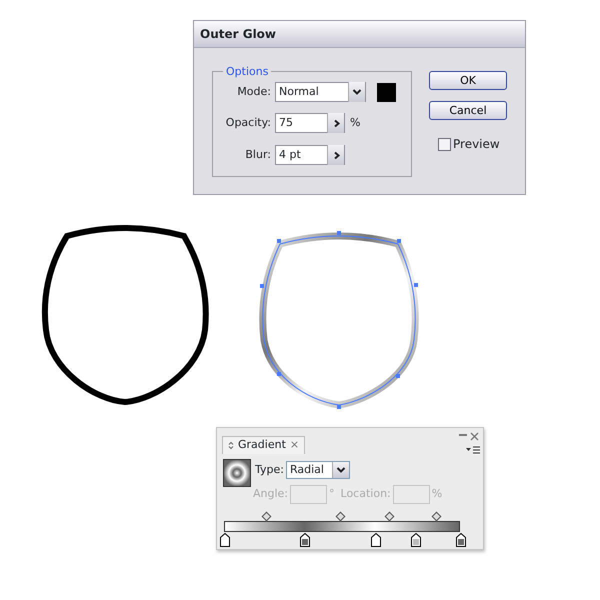 This screenshot has height=600, width=600. What do you see at coordinates (365, 494) in the screenshot?
I see `field-label: Location:` at bounding box center [365, 494].